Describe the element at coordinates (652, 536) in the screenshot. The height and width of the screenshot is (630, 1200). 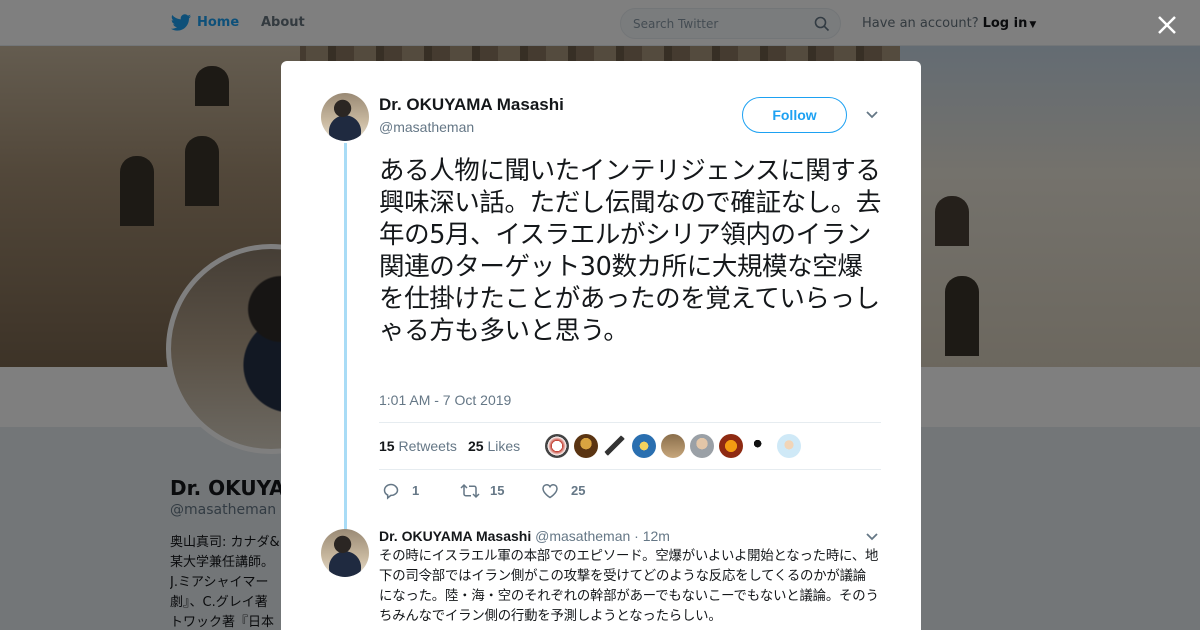
I see `reply-time: · 12m` at that location.